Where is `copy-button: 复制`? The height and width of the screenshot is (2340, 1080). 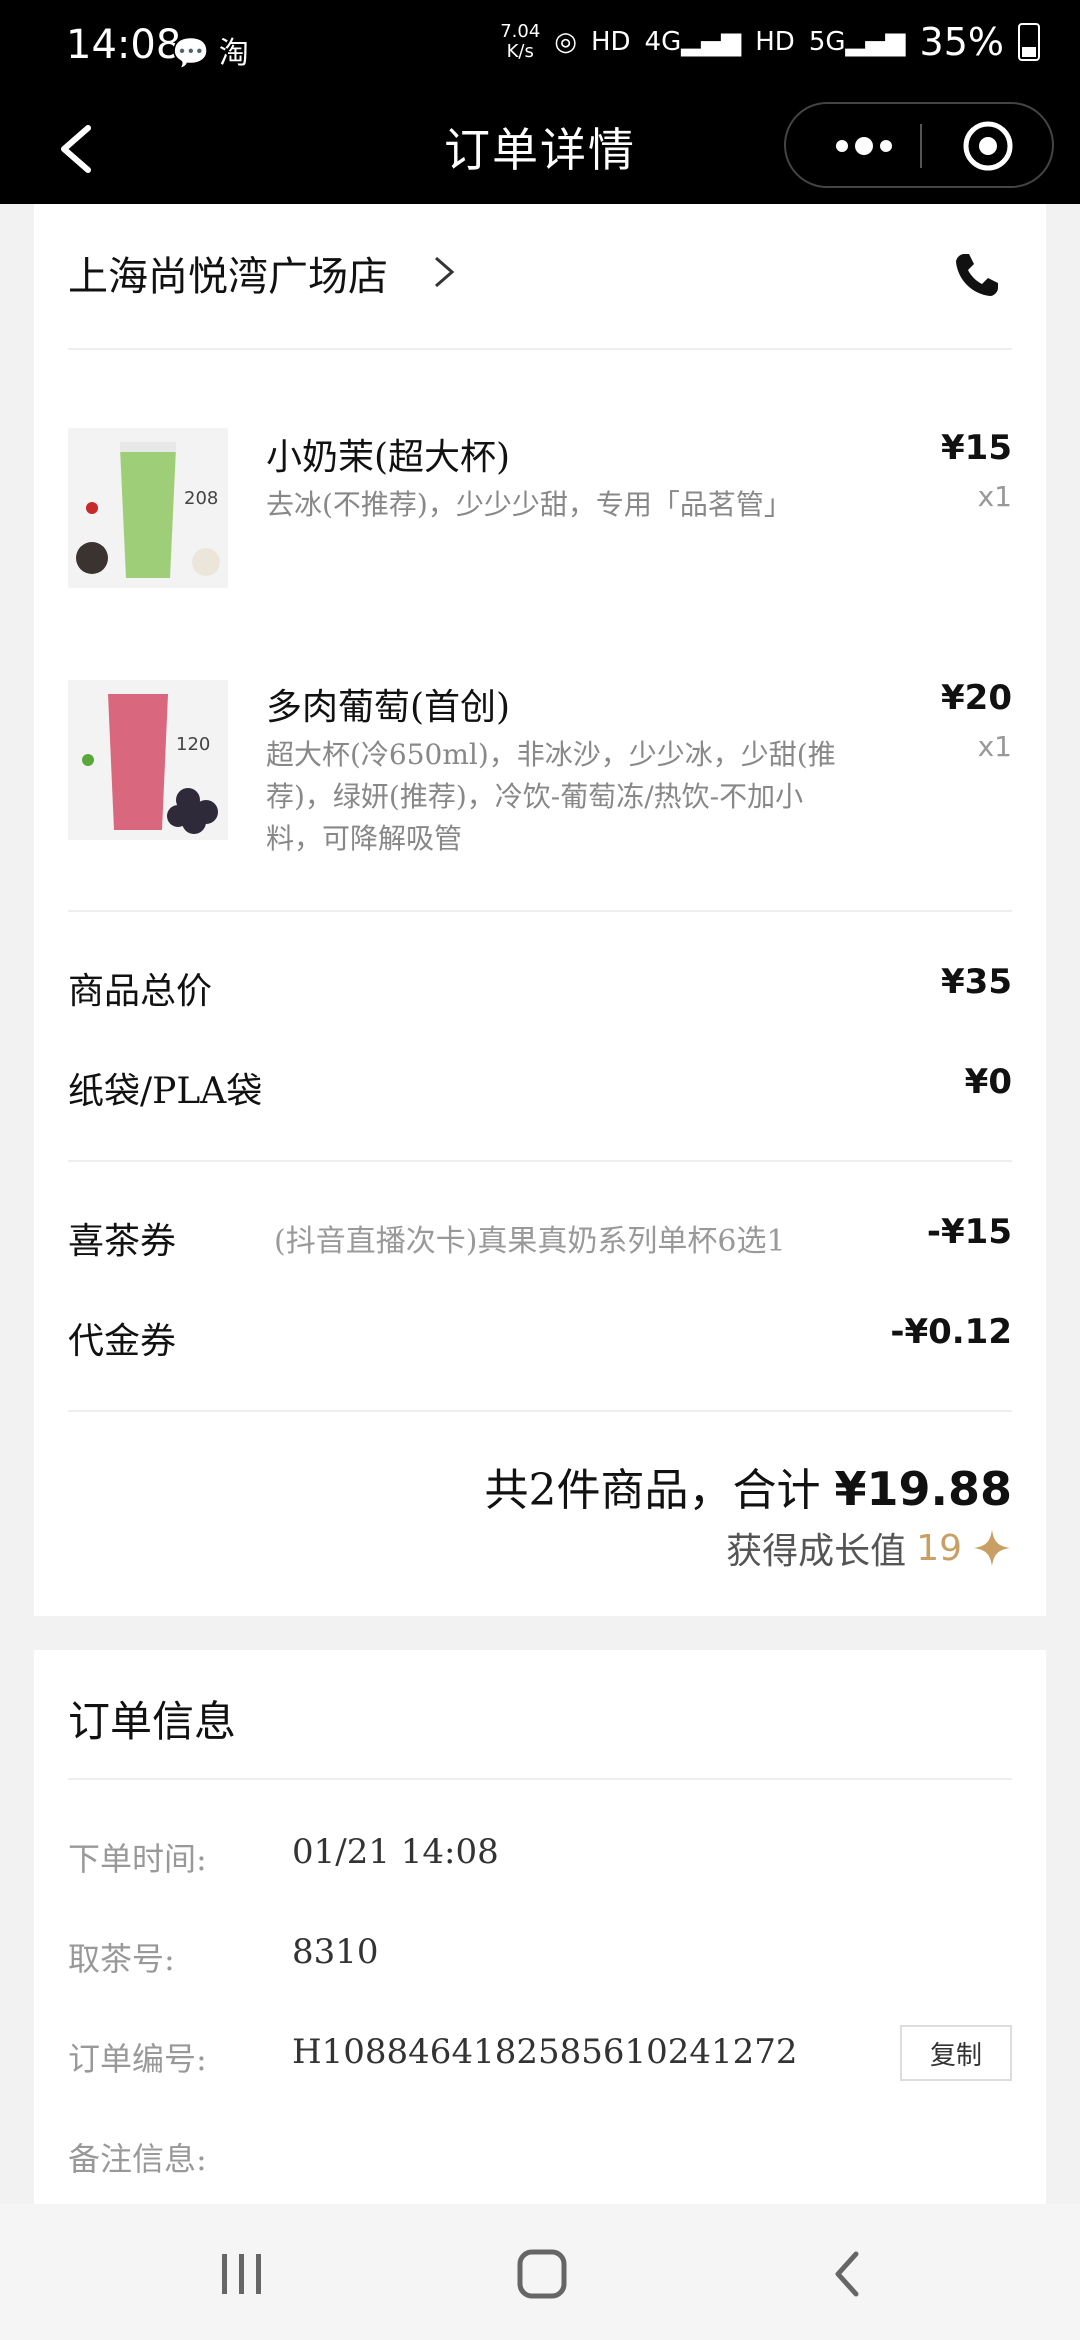
copy-button: 复制 is located at coordinates (956, 2053).